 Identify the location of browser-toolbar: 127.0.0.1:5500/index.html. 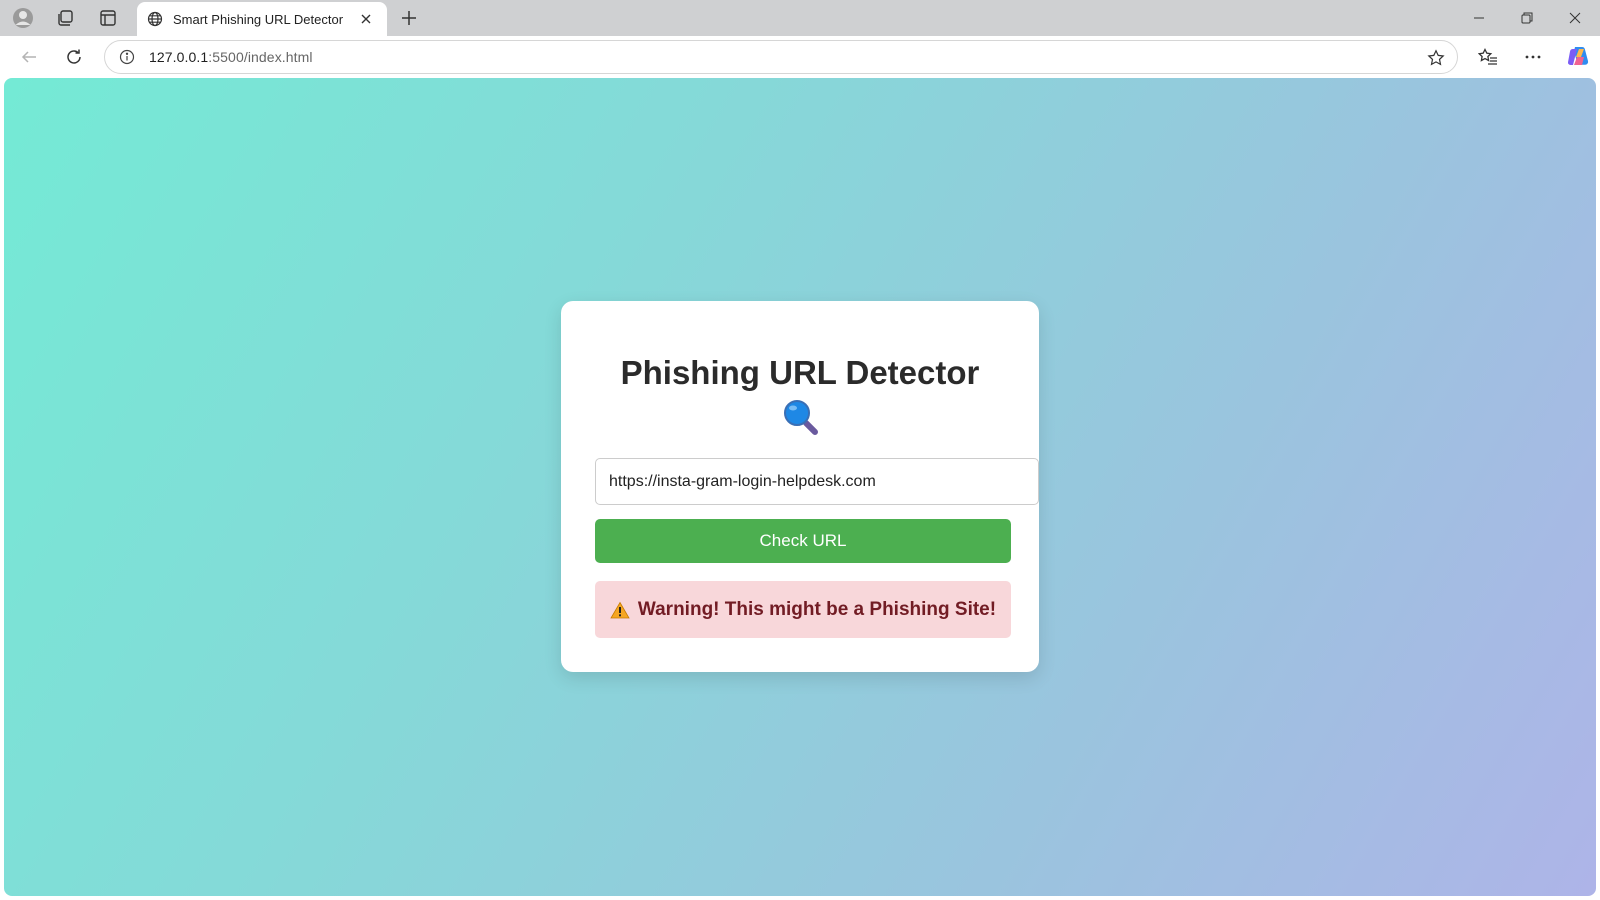
(800, 57).